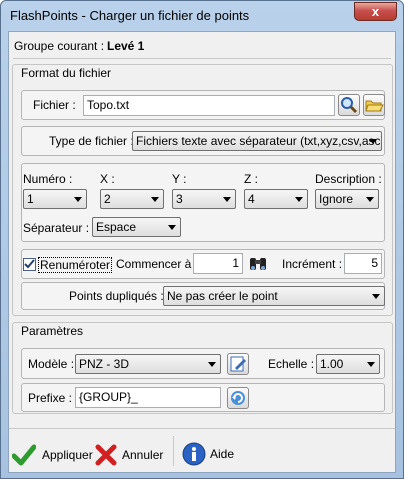 Image resolution: width=404 pixels, height=479 pixels. What do you see at coordinates (251, 199) in the screenshot?
I see `z-value: 4` at bounding box center [251, 199].